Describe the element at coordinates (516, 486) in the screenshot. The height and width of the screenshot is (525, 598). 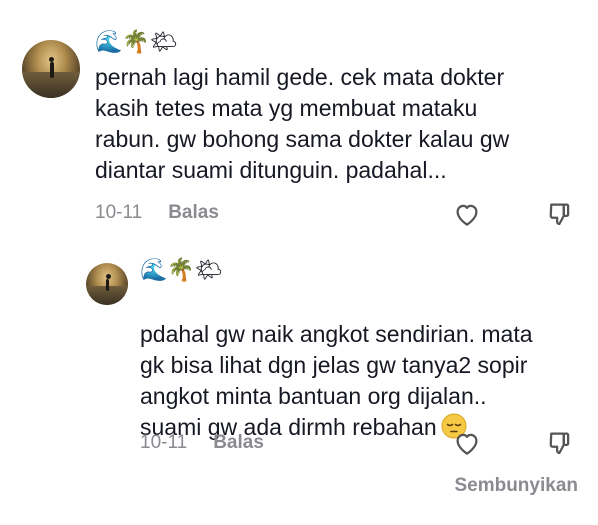
I see `hide-replies-button: Sembunyikan` at that location.